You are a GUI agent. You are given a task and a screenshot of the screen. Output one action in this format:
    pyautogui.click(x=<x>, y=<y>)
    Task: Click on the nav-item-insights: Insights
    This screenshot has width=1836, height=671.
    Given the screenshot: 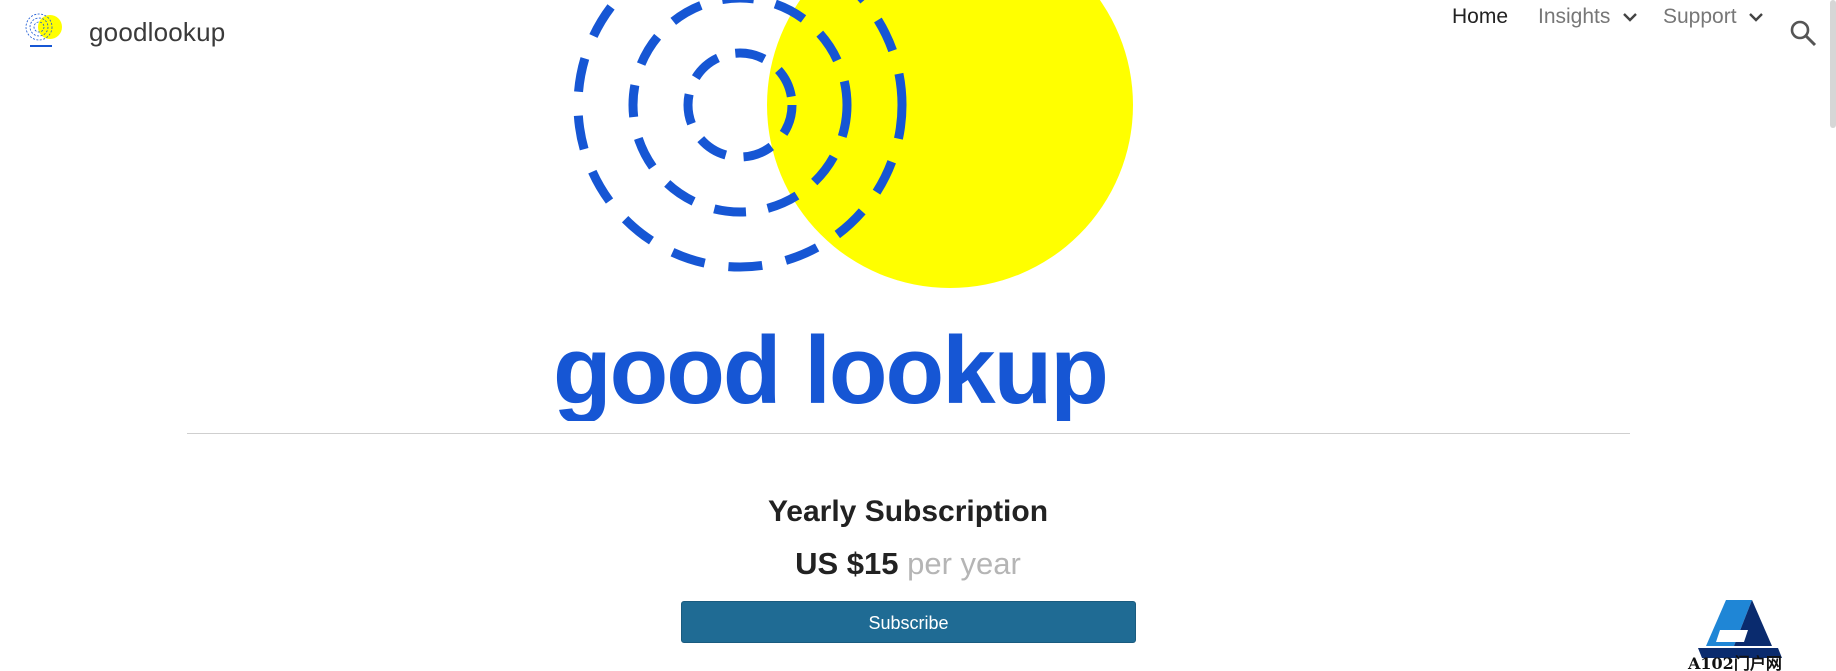 What is the action you would take?
    pyautogui.click(x=1589, y=17)
    